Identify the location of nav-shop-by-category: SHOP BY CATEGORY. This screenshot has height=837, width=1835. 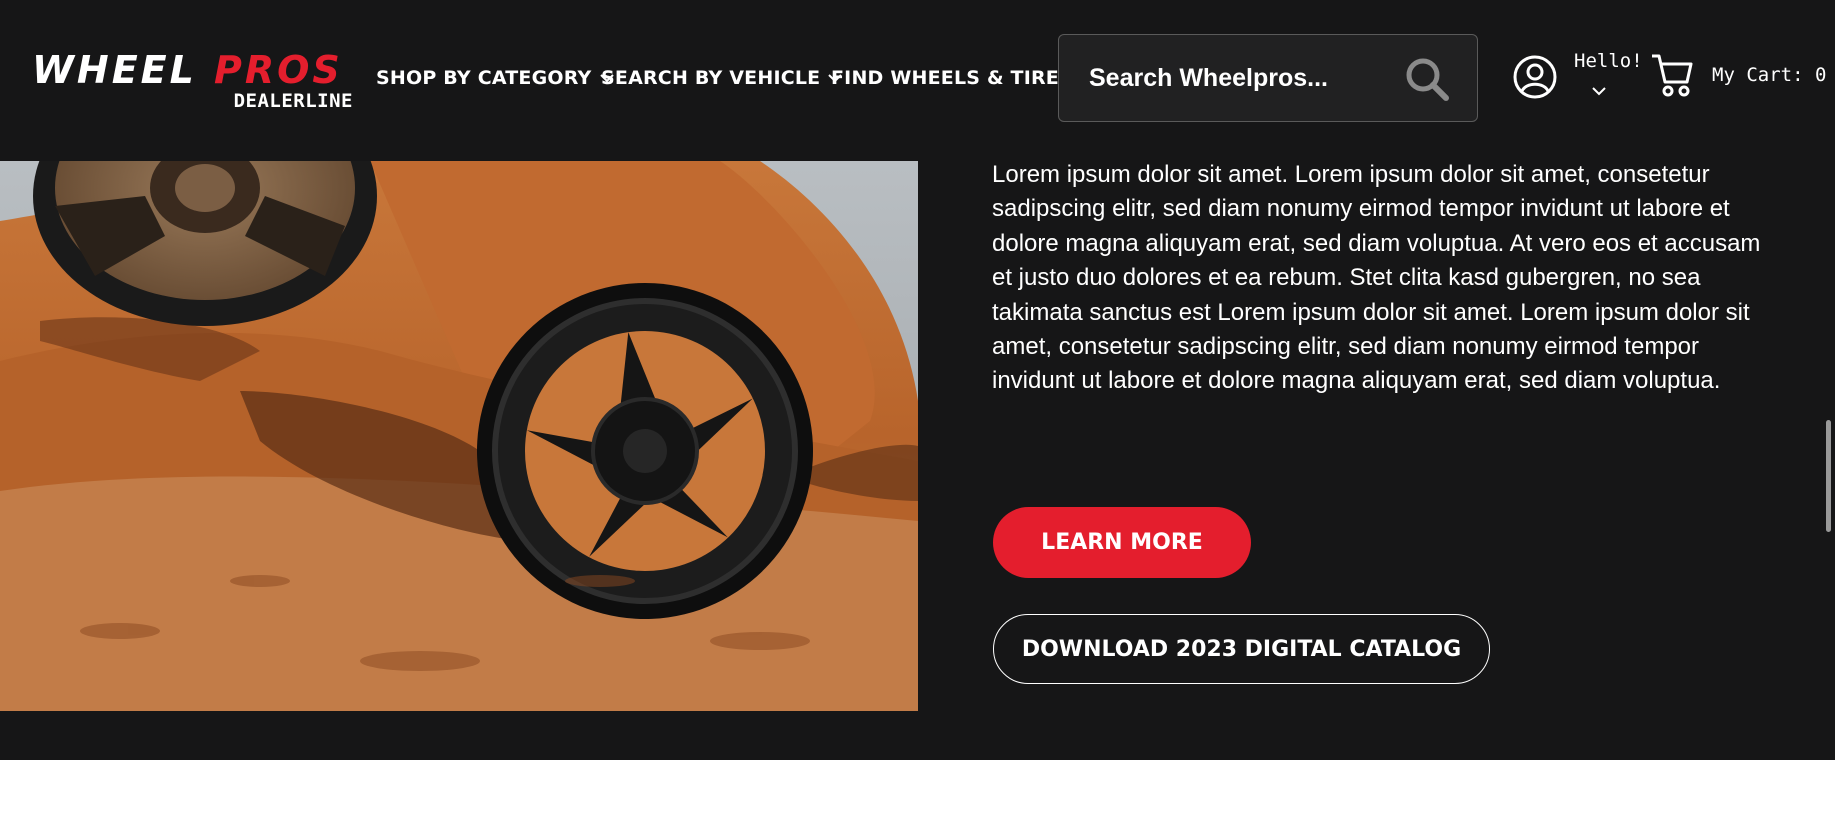
(495, 78).